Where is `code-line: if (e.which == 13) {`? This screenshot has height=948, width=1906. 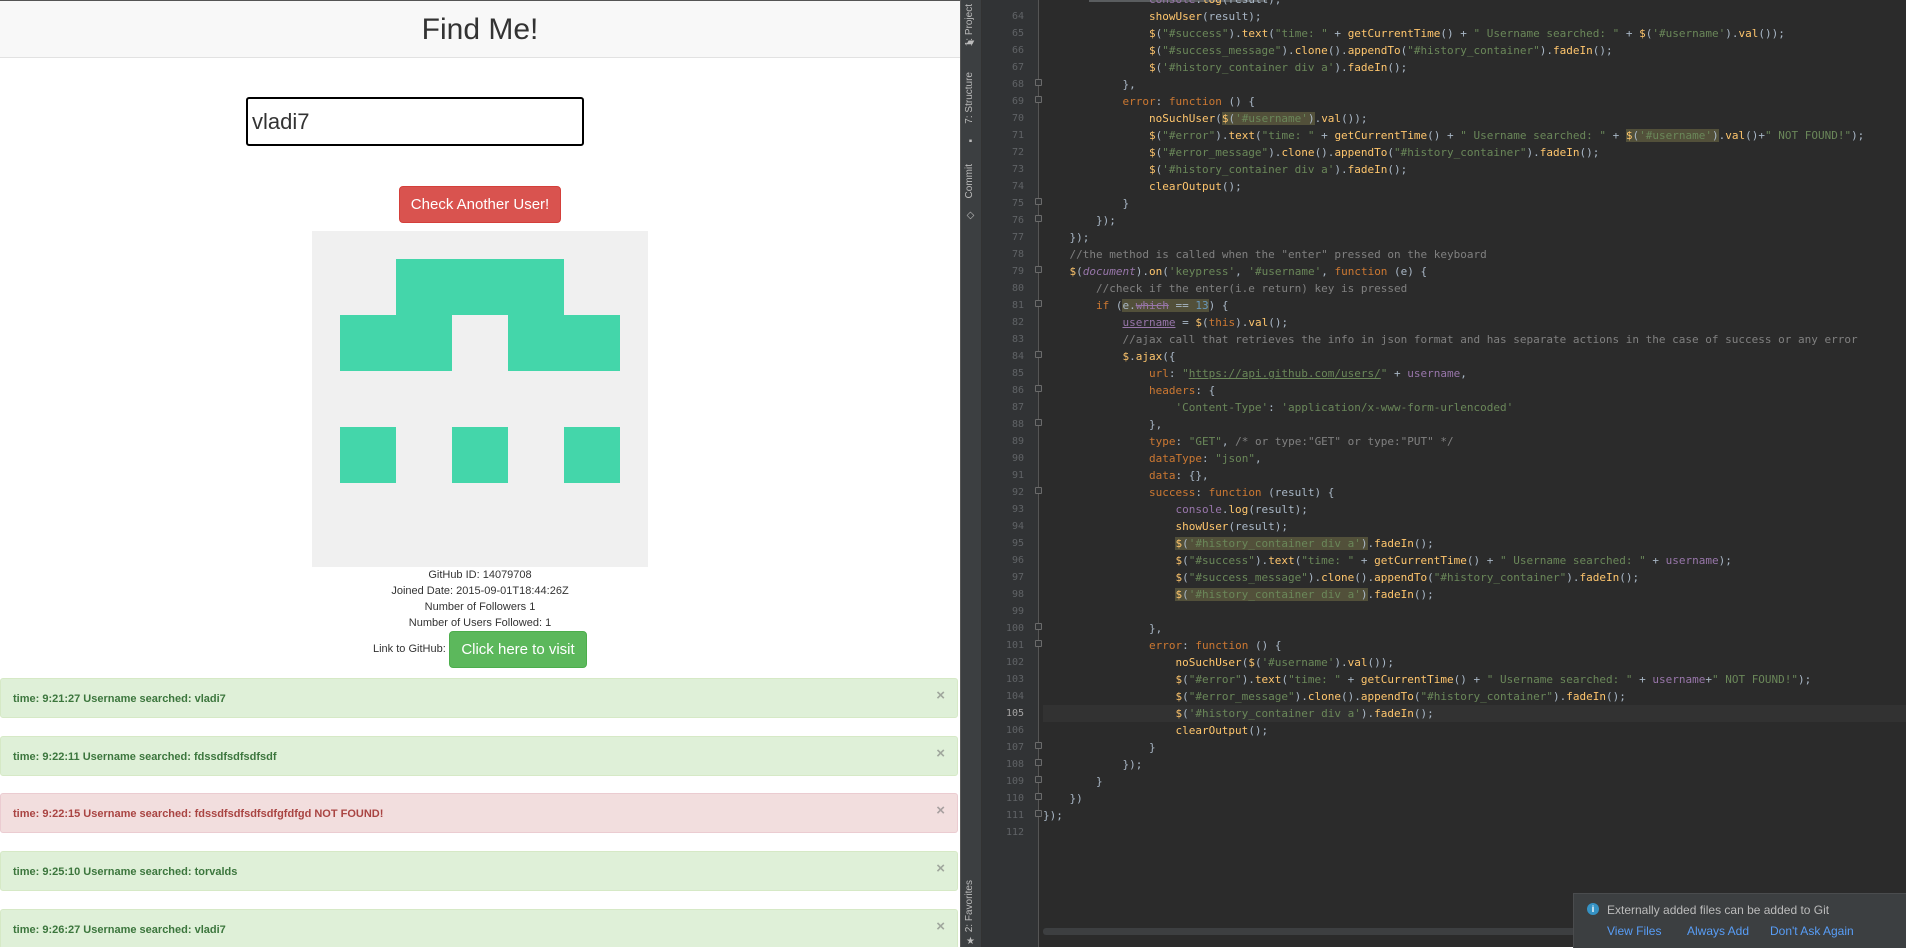 code-line: if (e.which == 13) { is located at coordinates (1162, 305).